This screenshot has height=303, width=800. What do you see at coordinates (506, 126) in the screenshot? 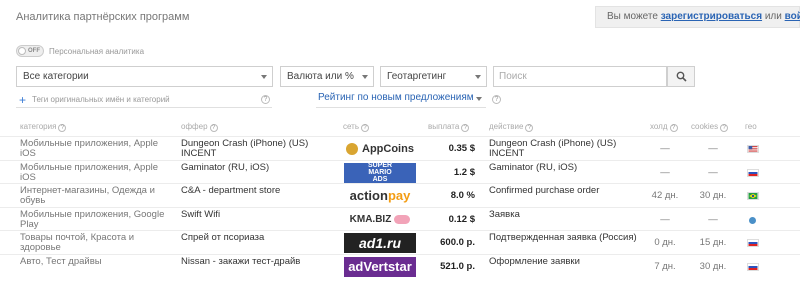
I see `column-label: действие` at bounding box center [506, 126].